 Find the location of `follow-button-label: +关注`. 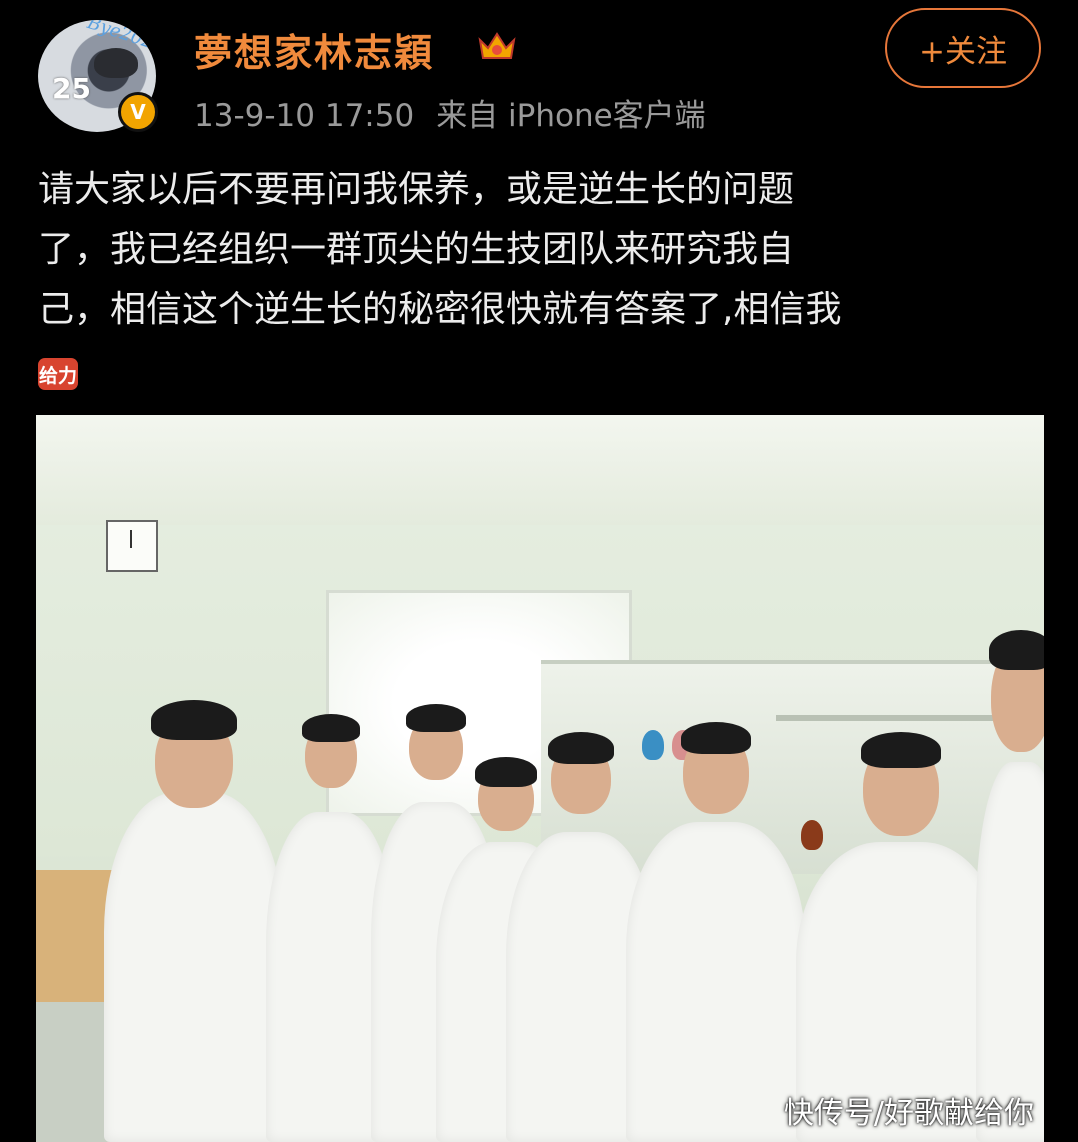

follow-button-label: +关注 is located at coordinates (963, 51).